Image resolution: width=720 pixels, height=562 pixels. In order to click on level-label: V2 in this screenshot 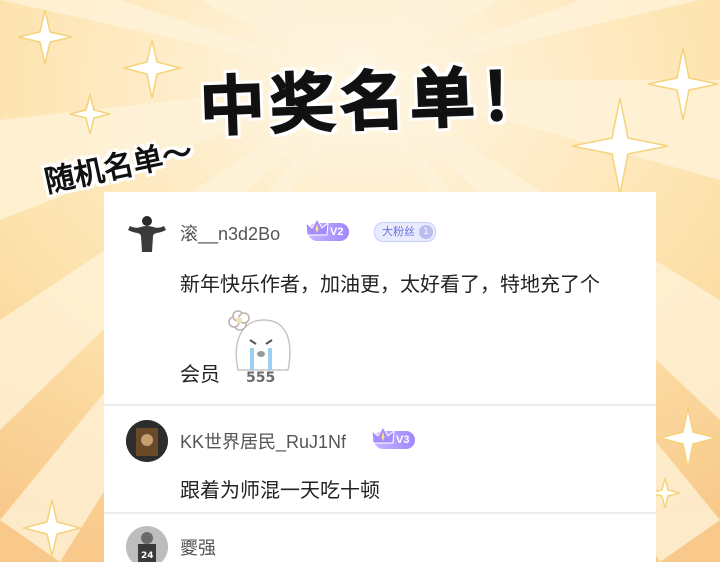, I will do `click(337, 232)`.